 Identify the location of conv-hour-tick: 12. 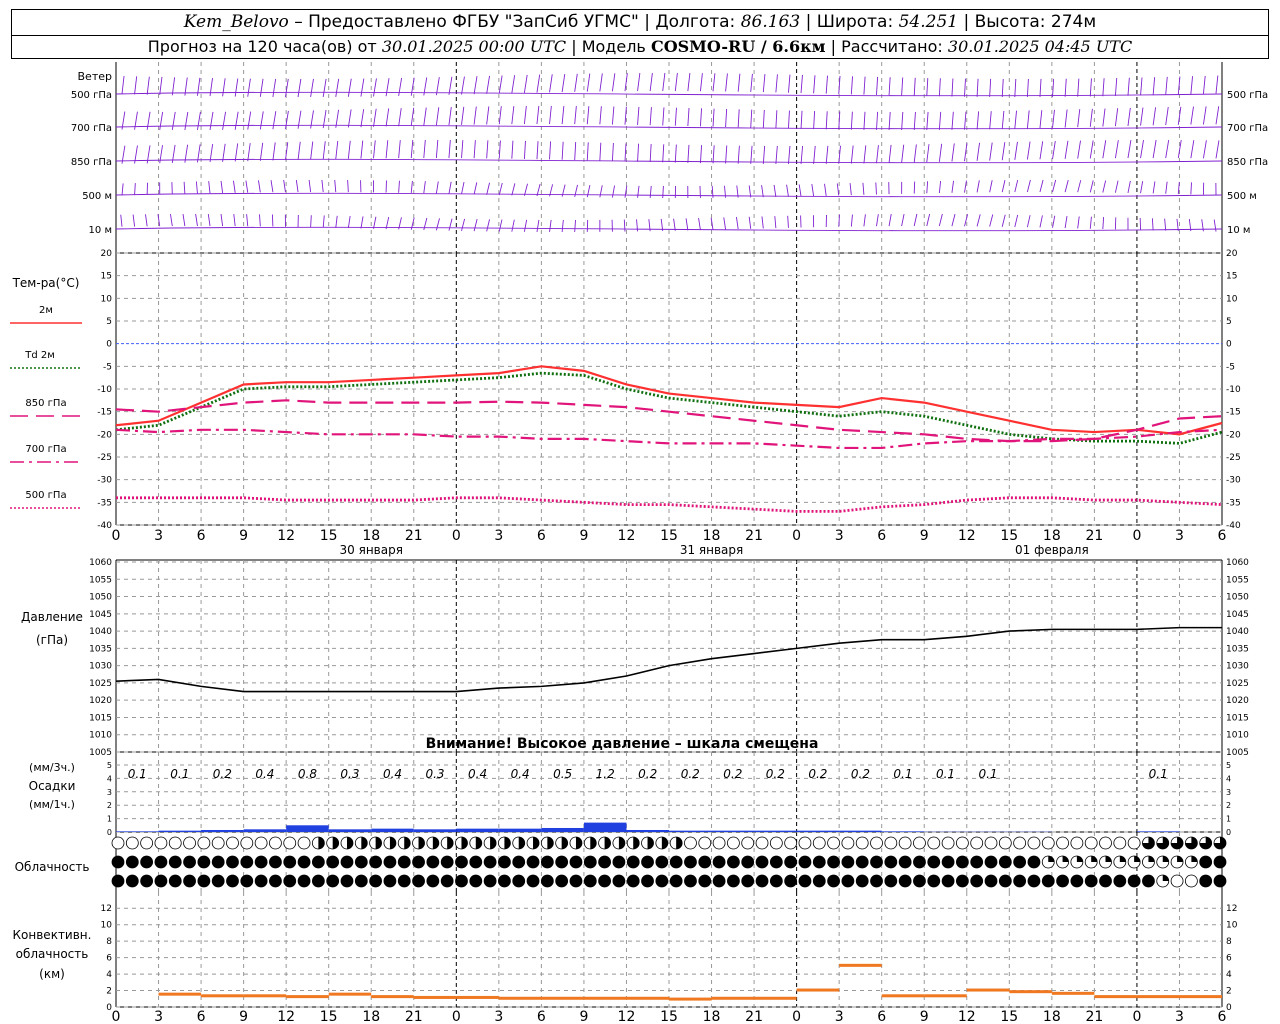
(286, 1016).